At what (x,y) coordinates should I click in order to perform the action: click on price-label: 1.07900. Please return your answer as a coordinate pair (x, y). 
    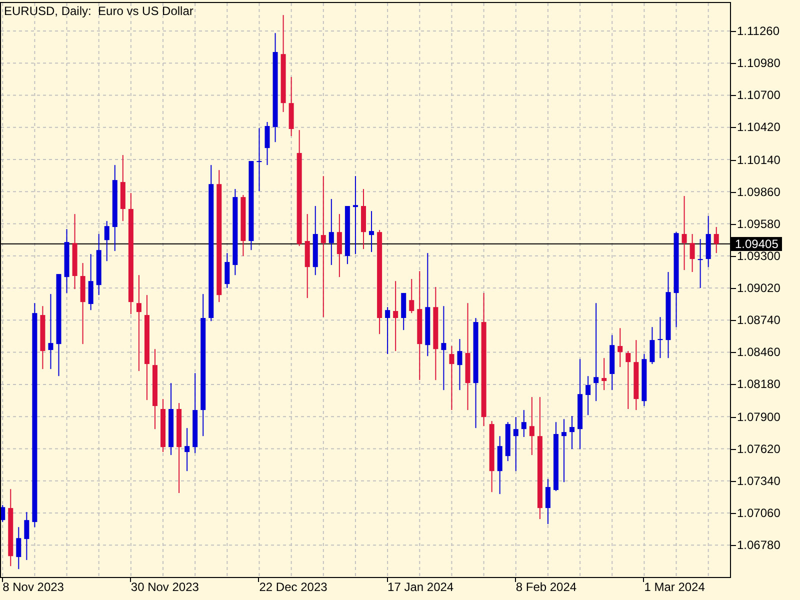
    Looking at the image, I should click on (758, 417).